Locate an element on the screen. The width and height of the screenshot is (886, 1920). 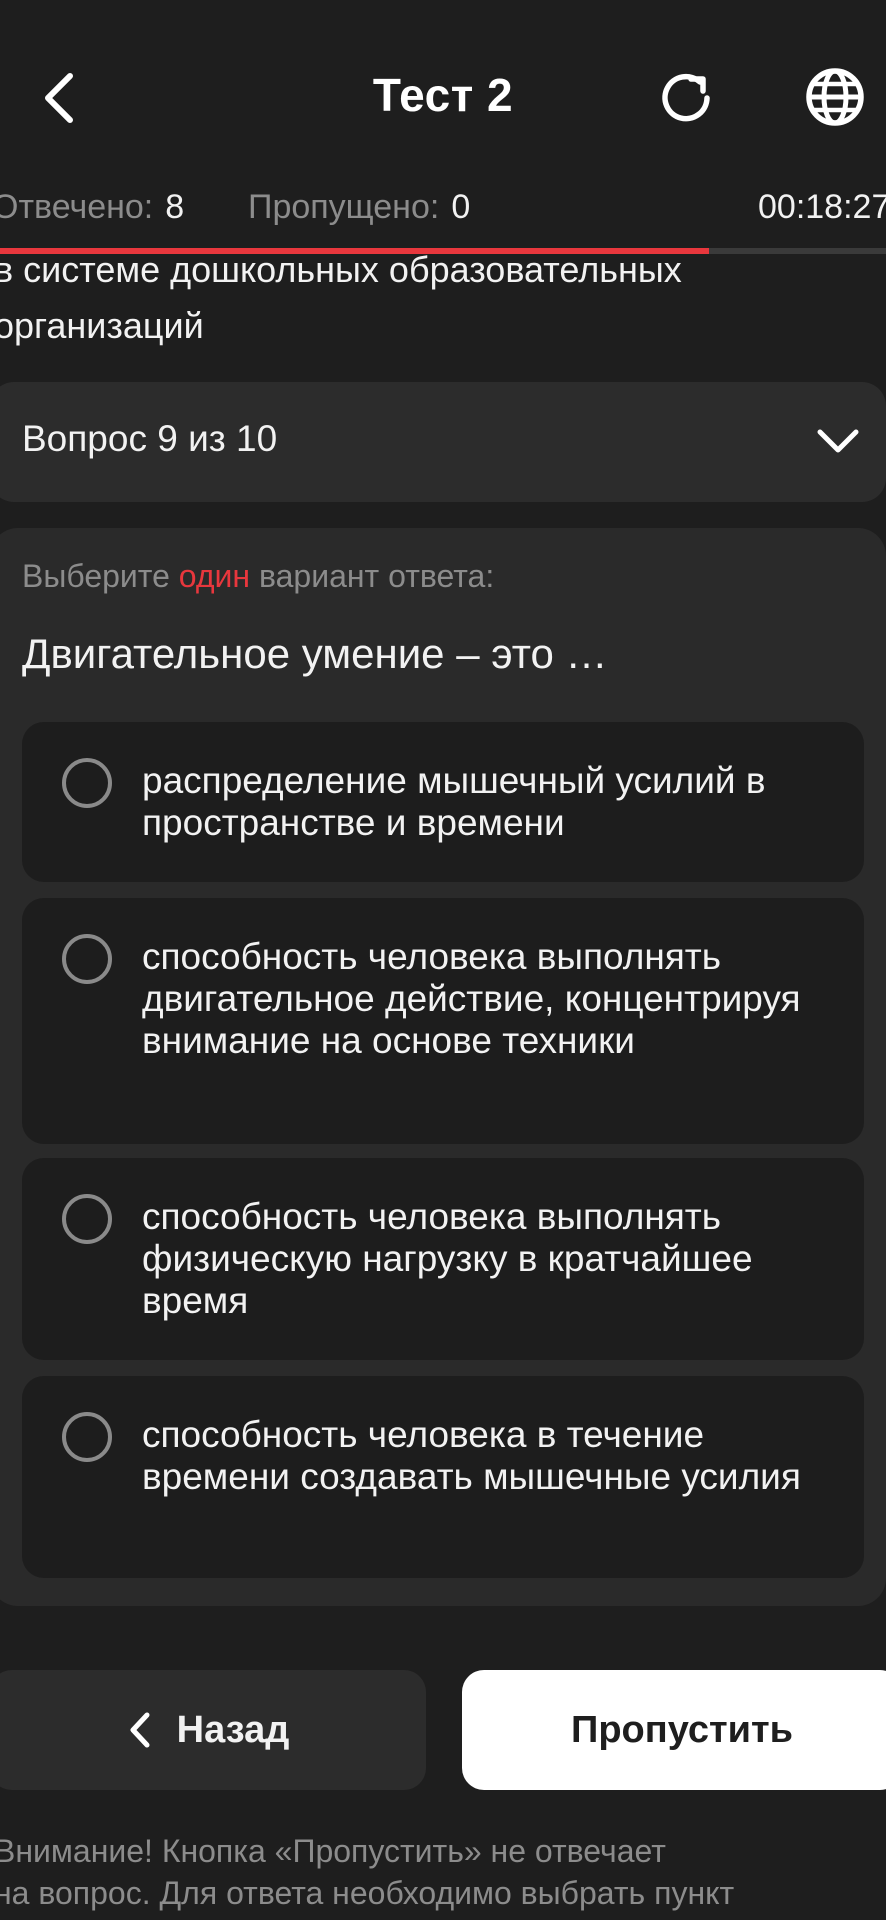
answer-instruction: Выберите один вариант ответа: is located at coordinates (258, 576).